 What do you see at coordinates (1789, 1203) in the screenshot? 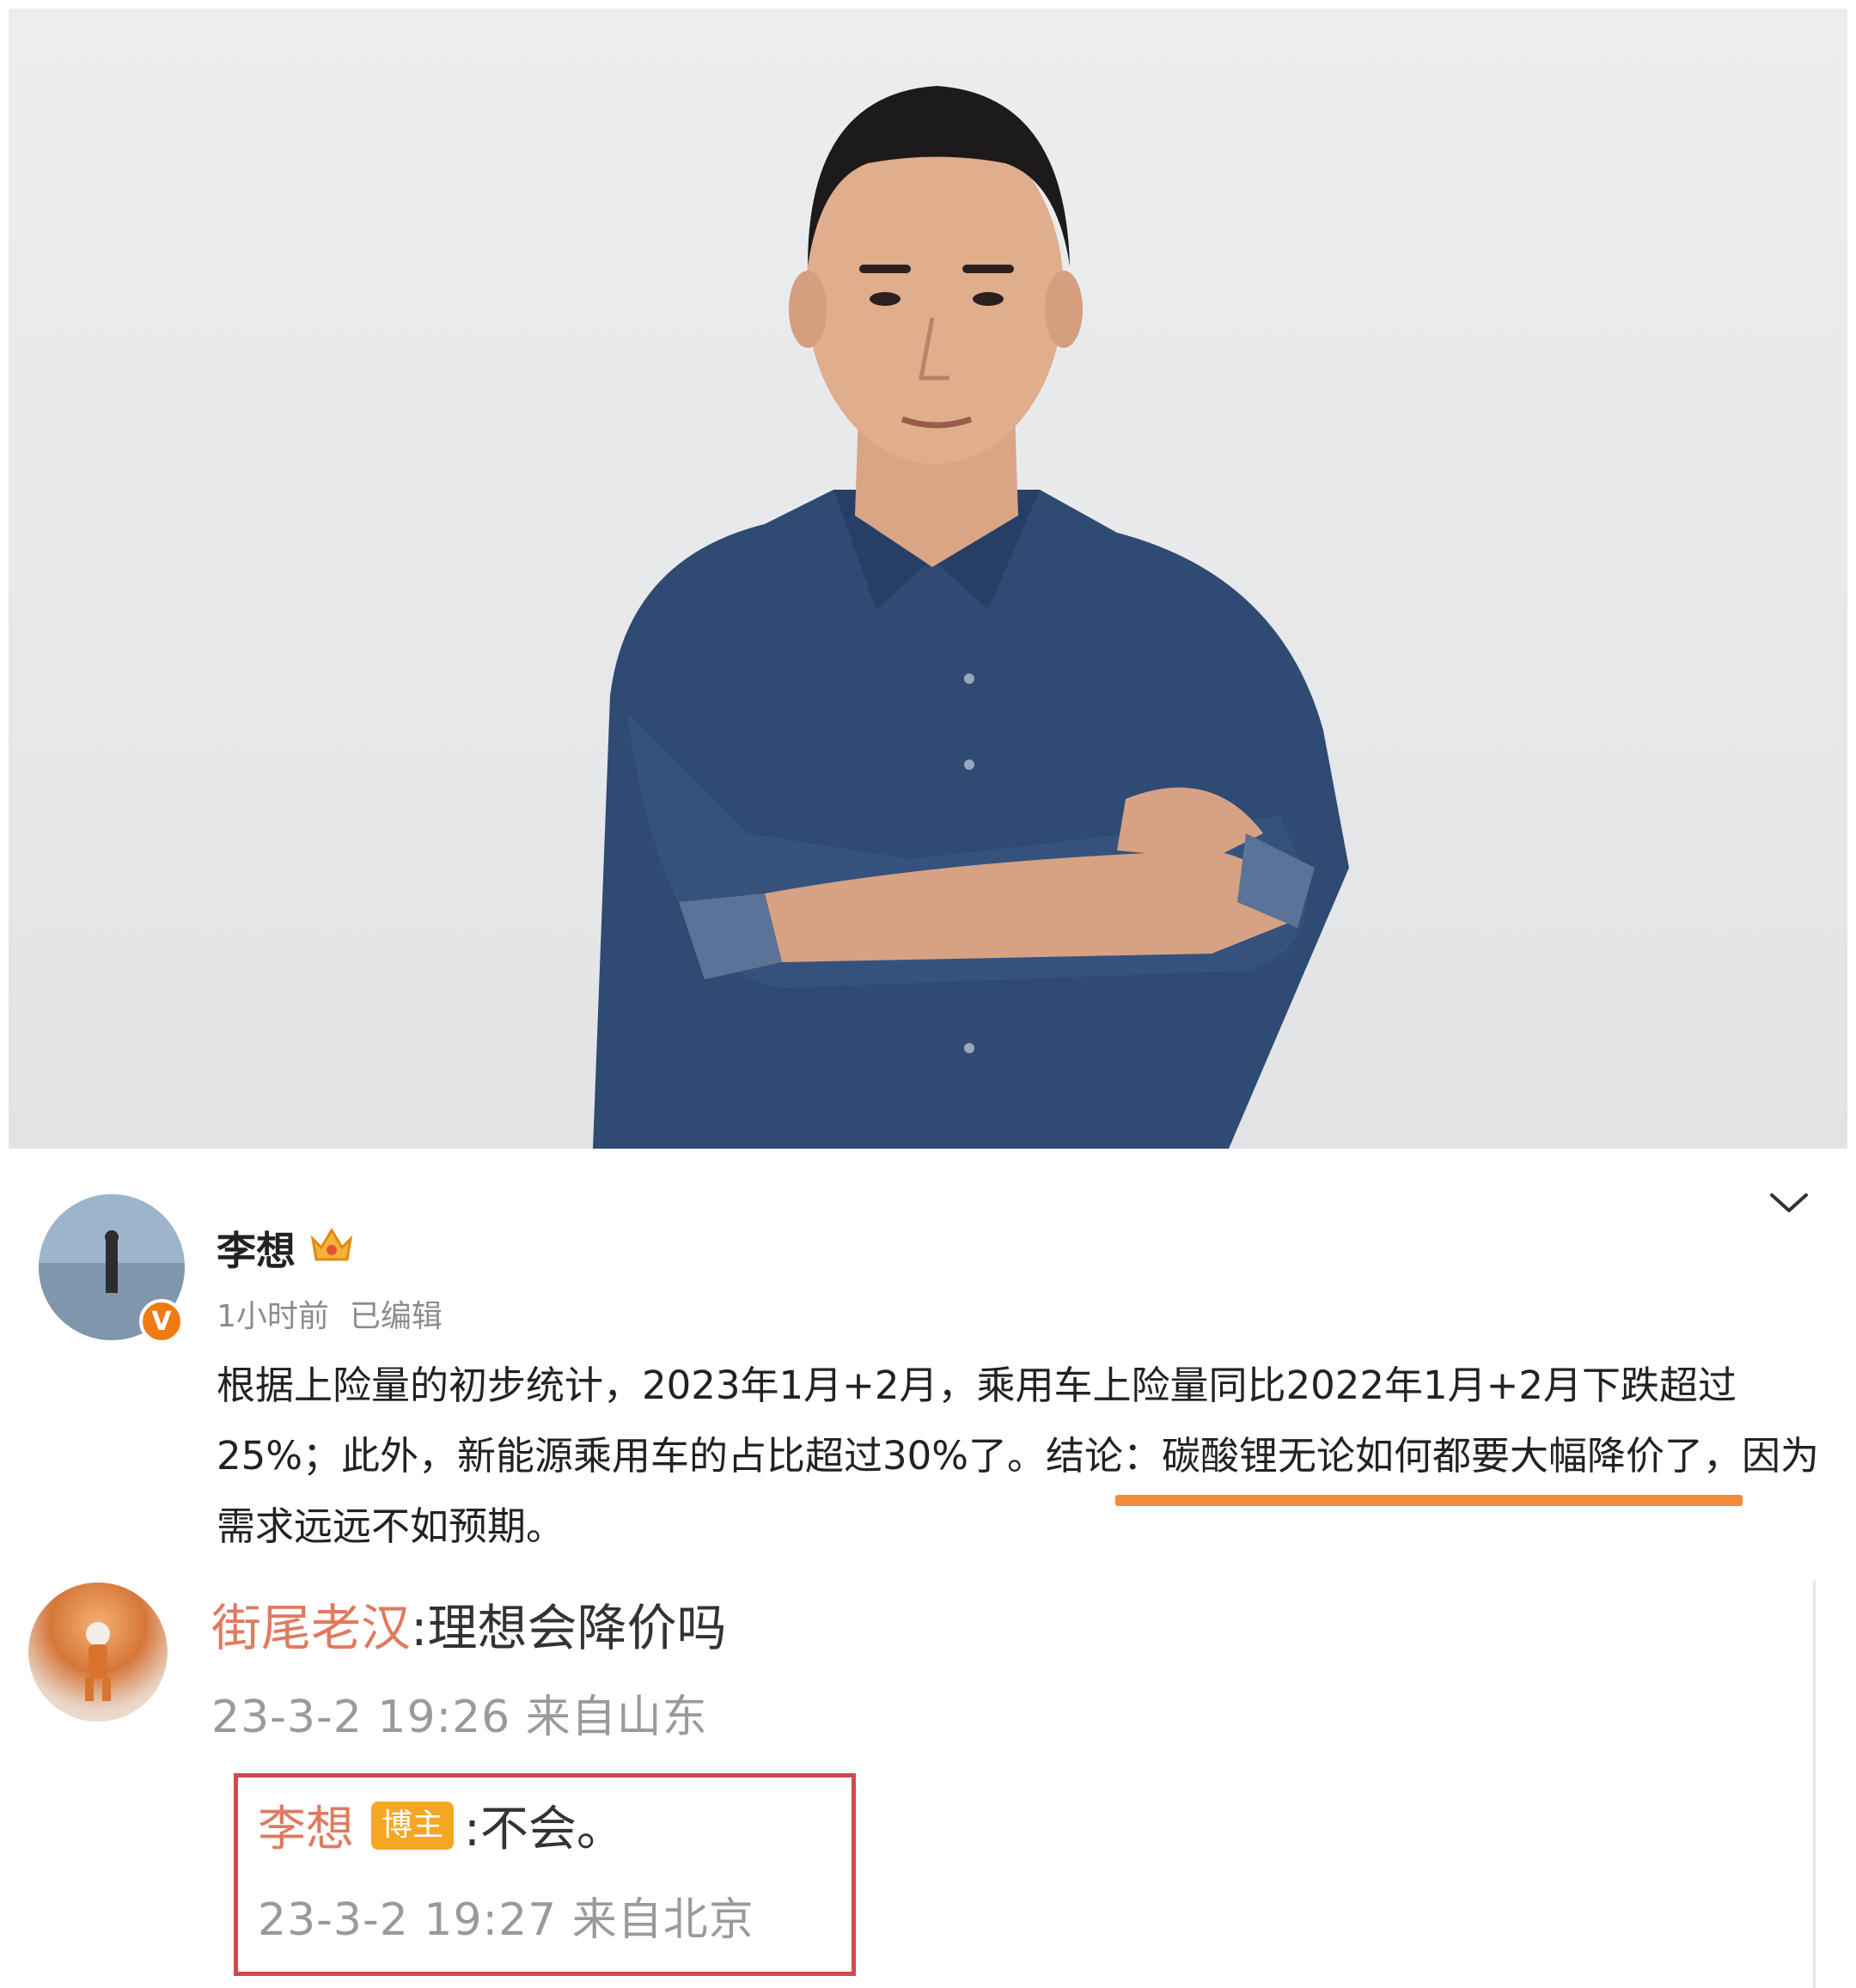
I see `chevron-down-icon` at bounding box center [1789, 1203].